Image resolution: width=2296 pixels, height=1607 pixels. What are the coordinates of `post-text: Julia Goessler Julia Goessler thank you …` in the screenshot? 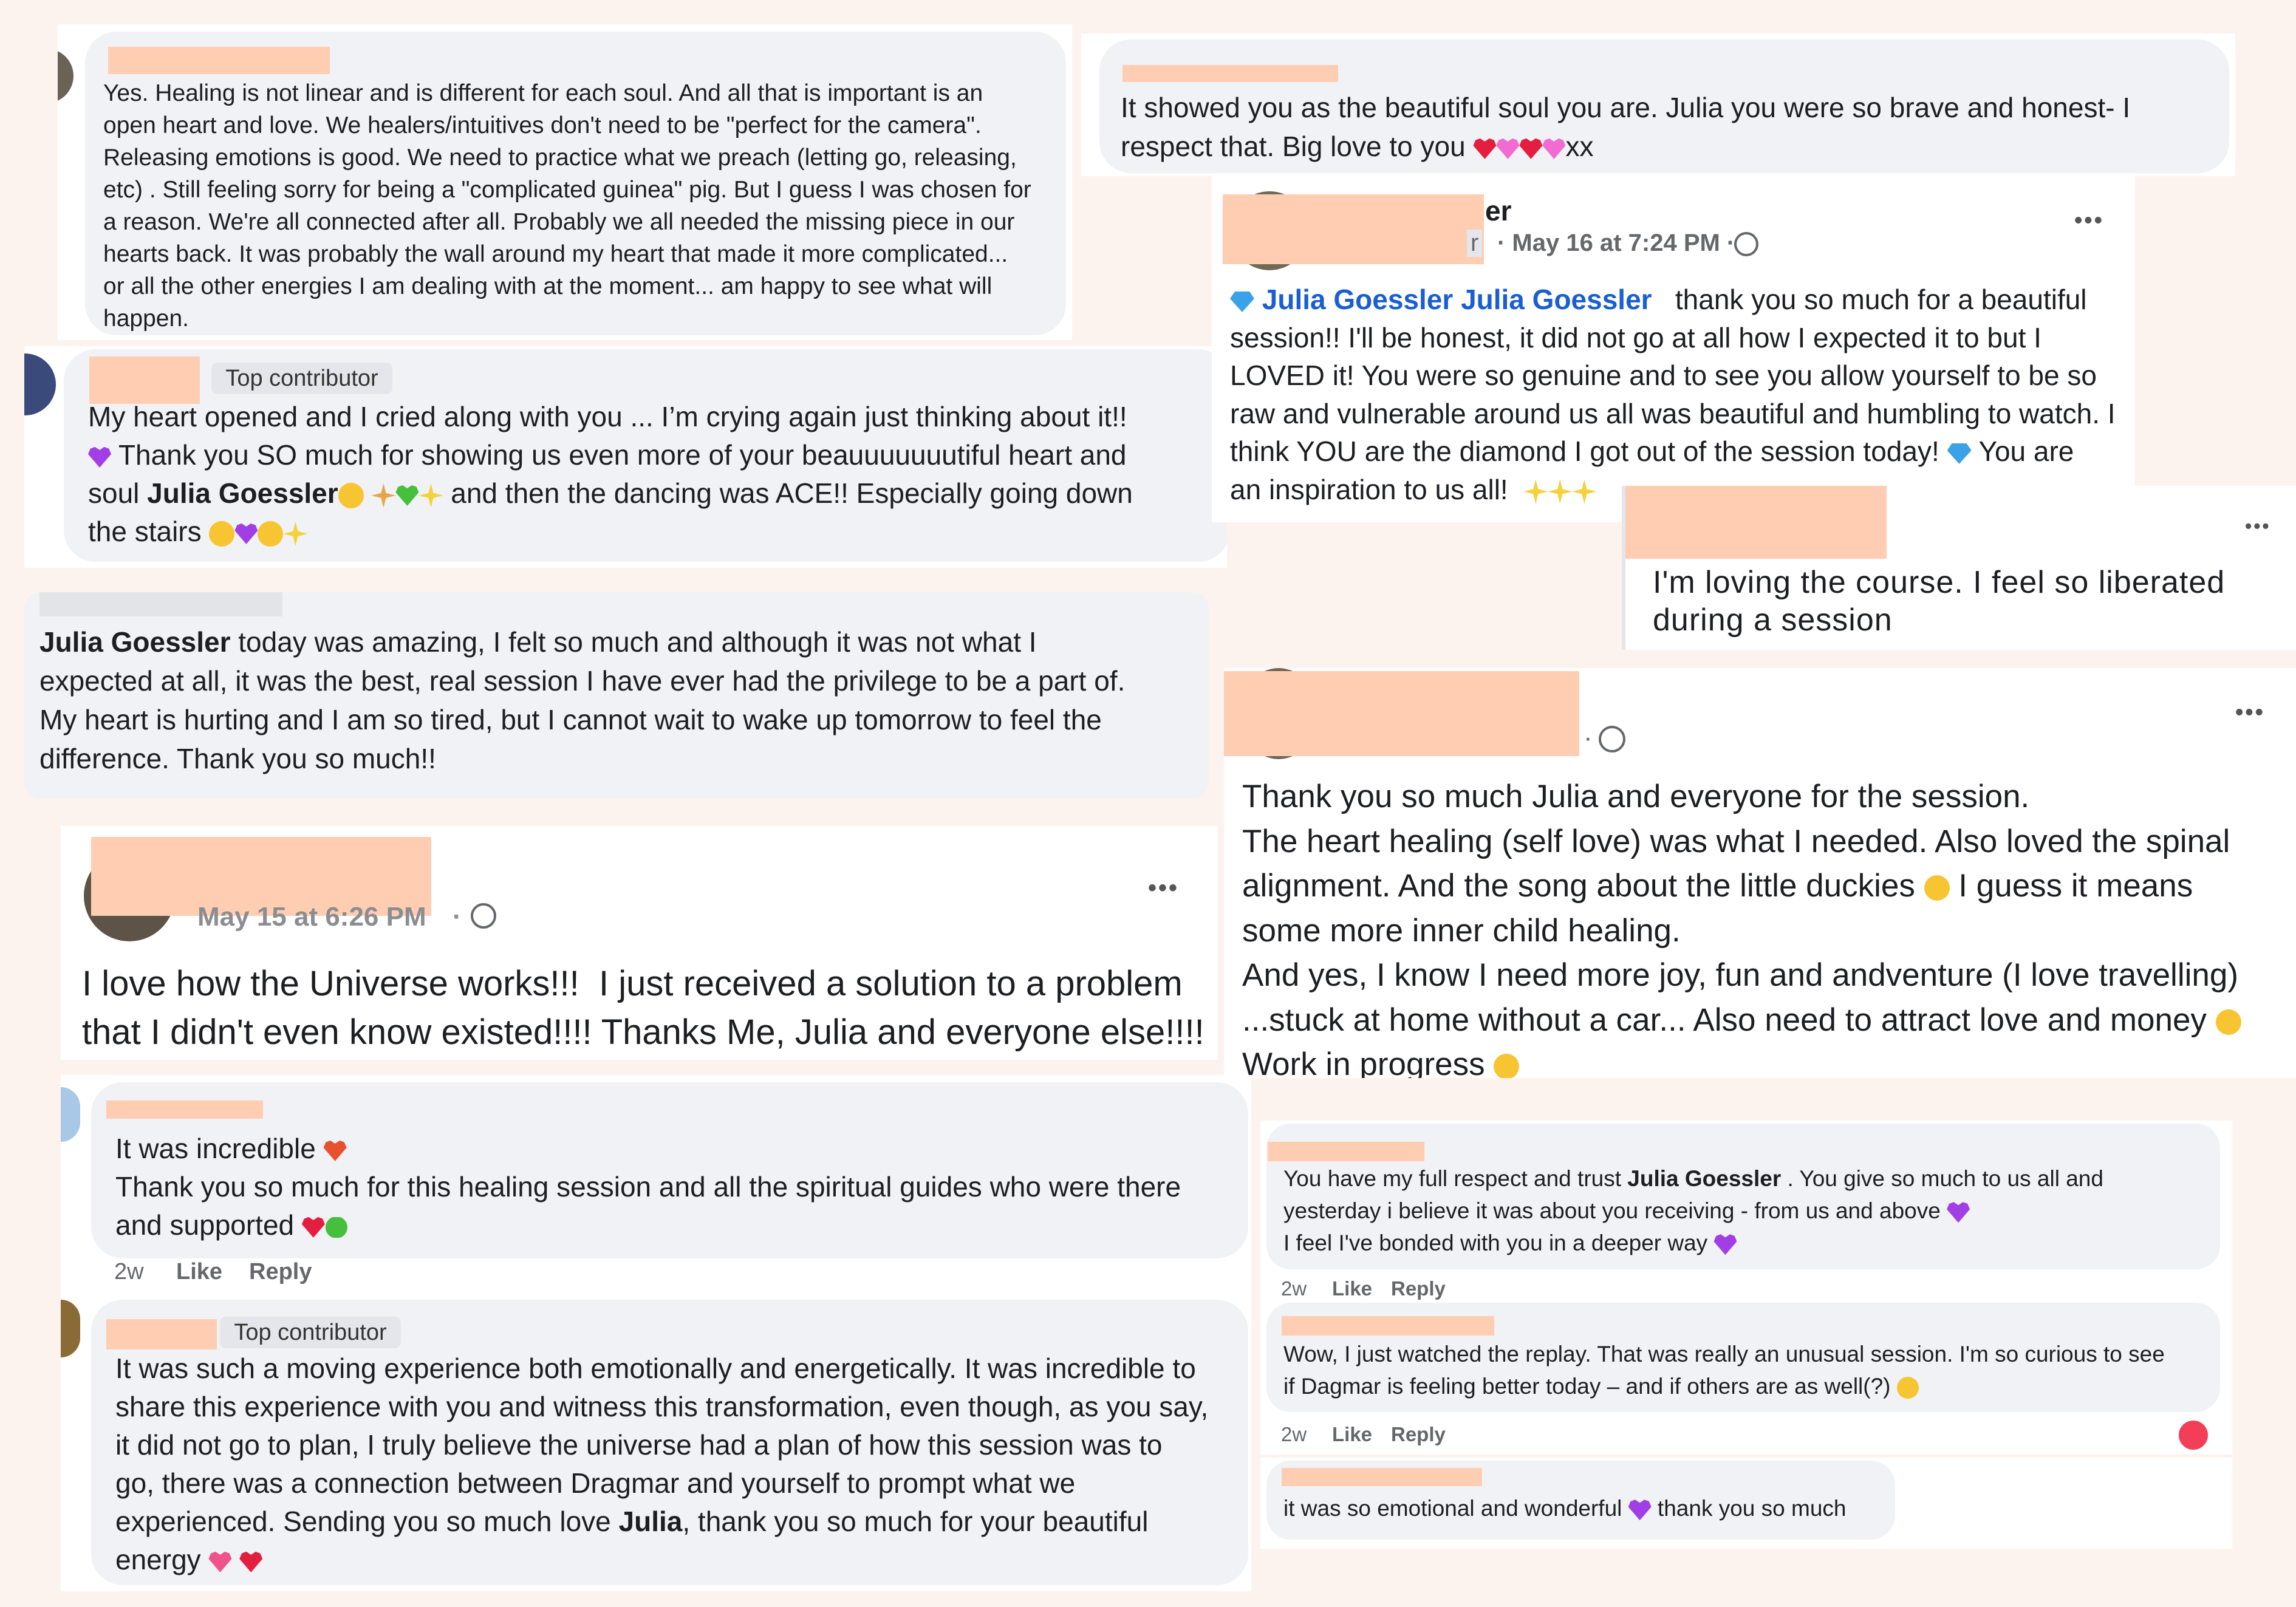 It's located at (1679, 394).